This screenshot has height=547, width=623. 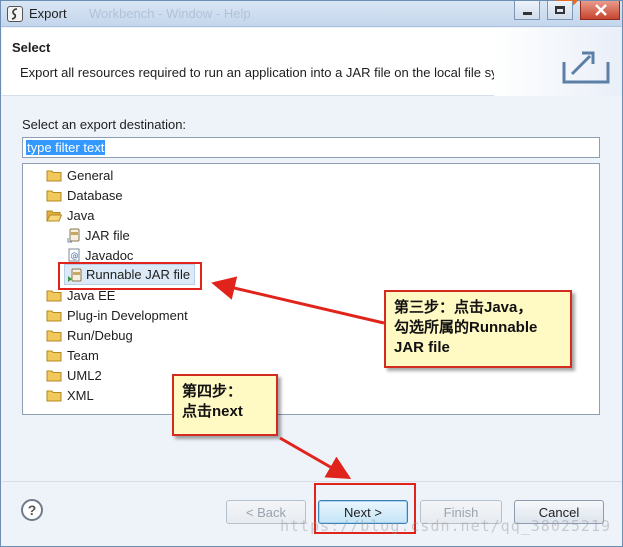 What do you see at coordinates (95, 195) in the screenshot?
I see `tree-item-label: Database` at bounding box center [95, 195].